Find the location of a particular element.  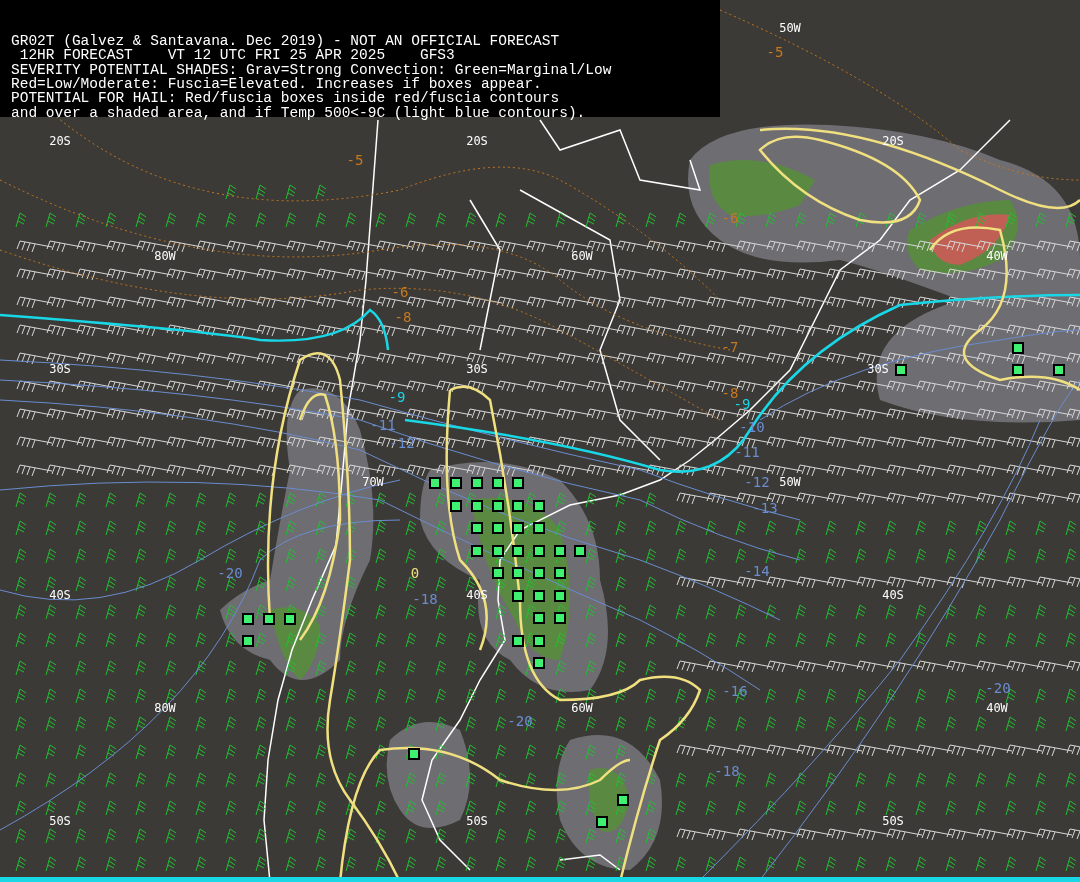

header-line: and over a shaded area, and if Temp 500<-9C (light blue contours). is located at coordinates (298, 112).